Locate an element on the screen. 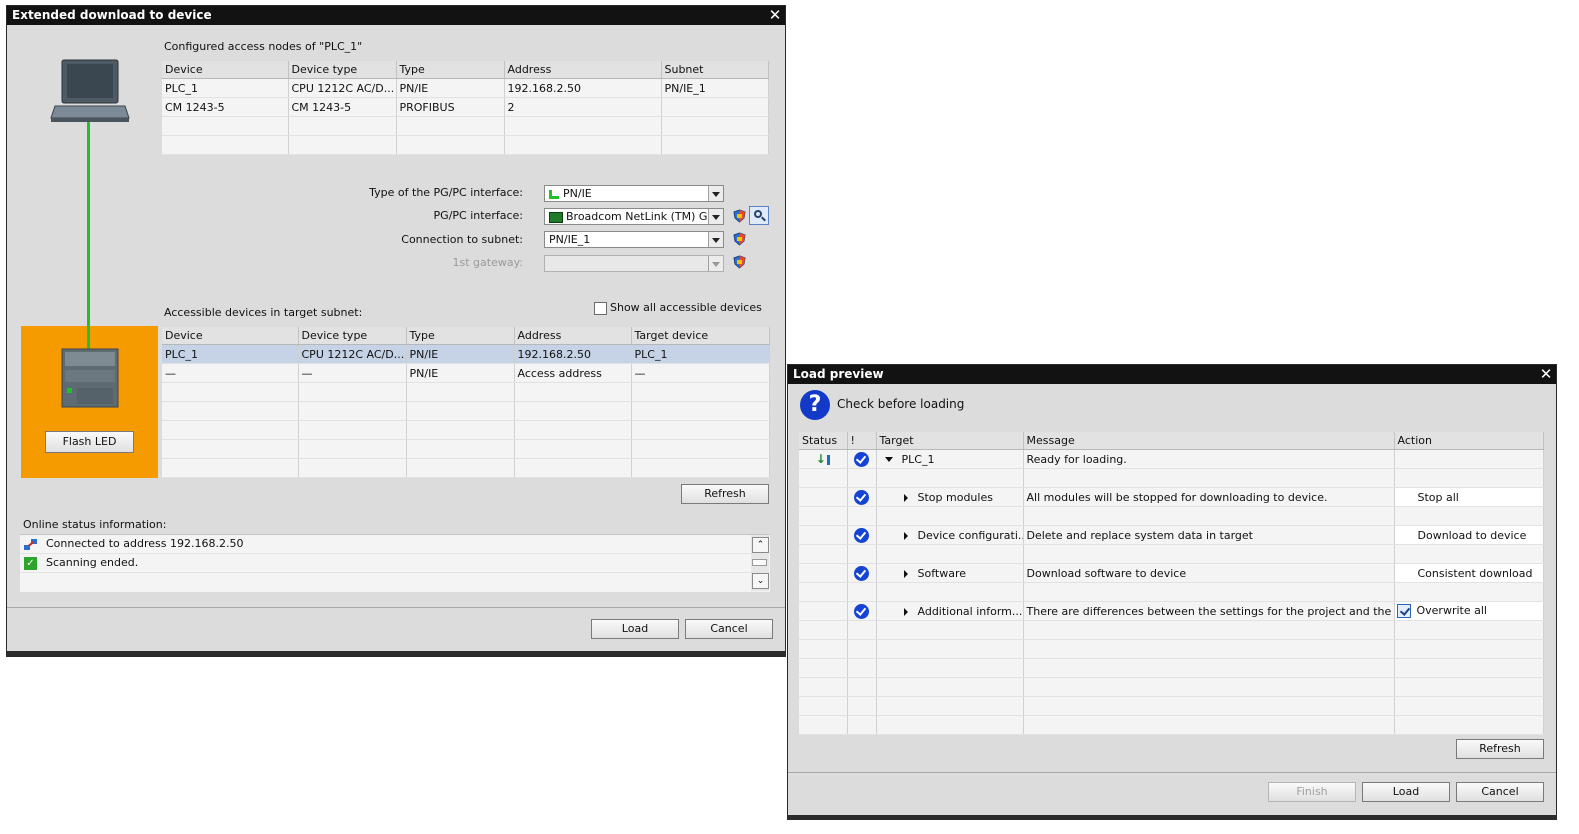  dialog-separator is located at coordinates (396, 607).